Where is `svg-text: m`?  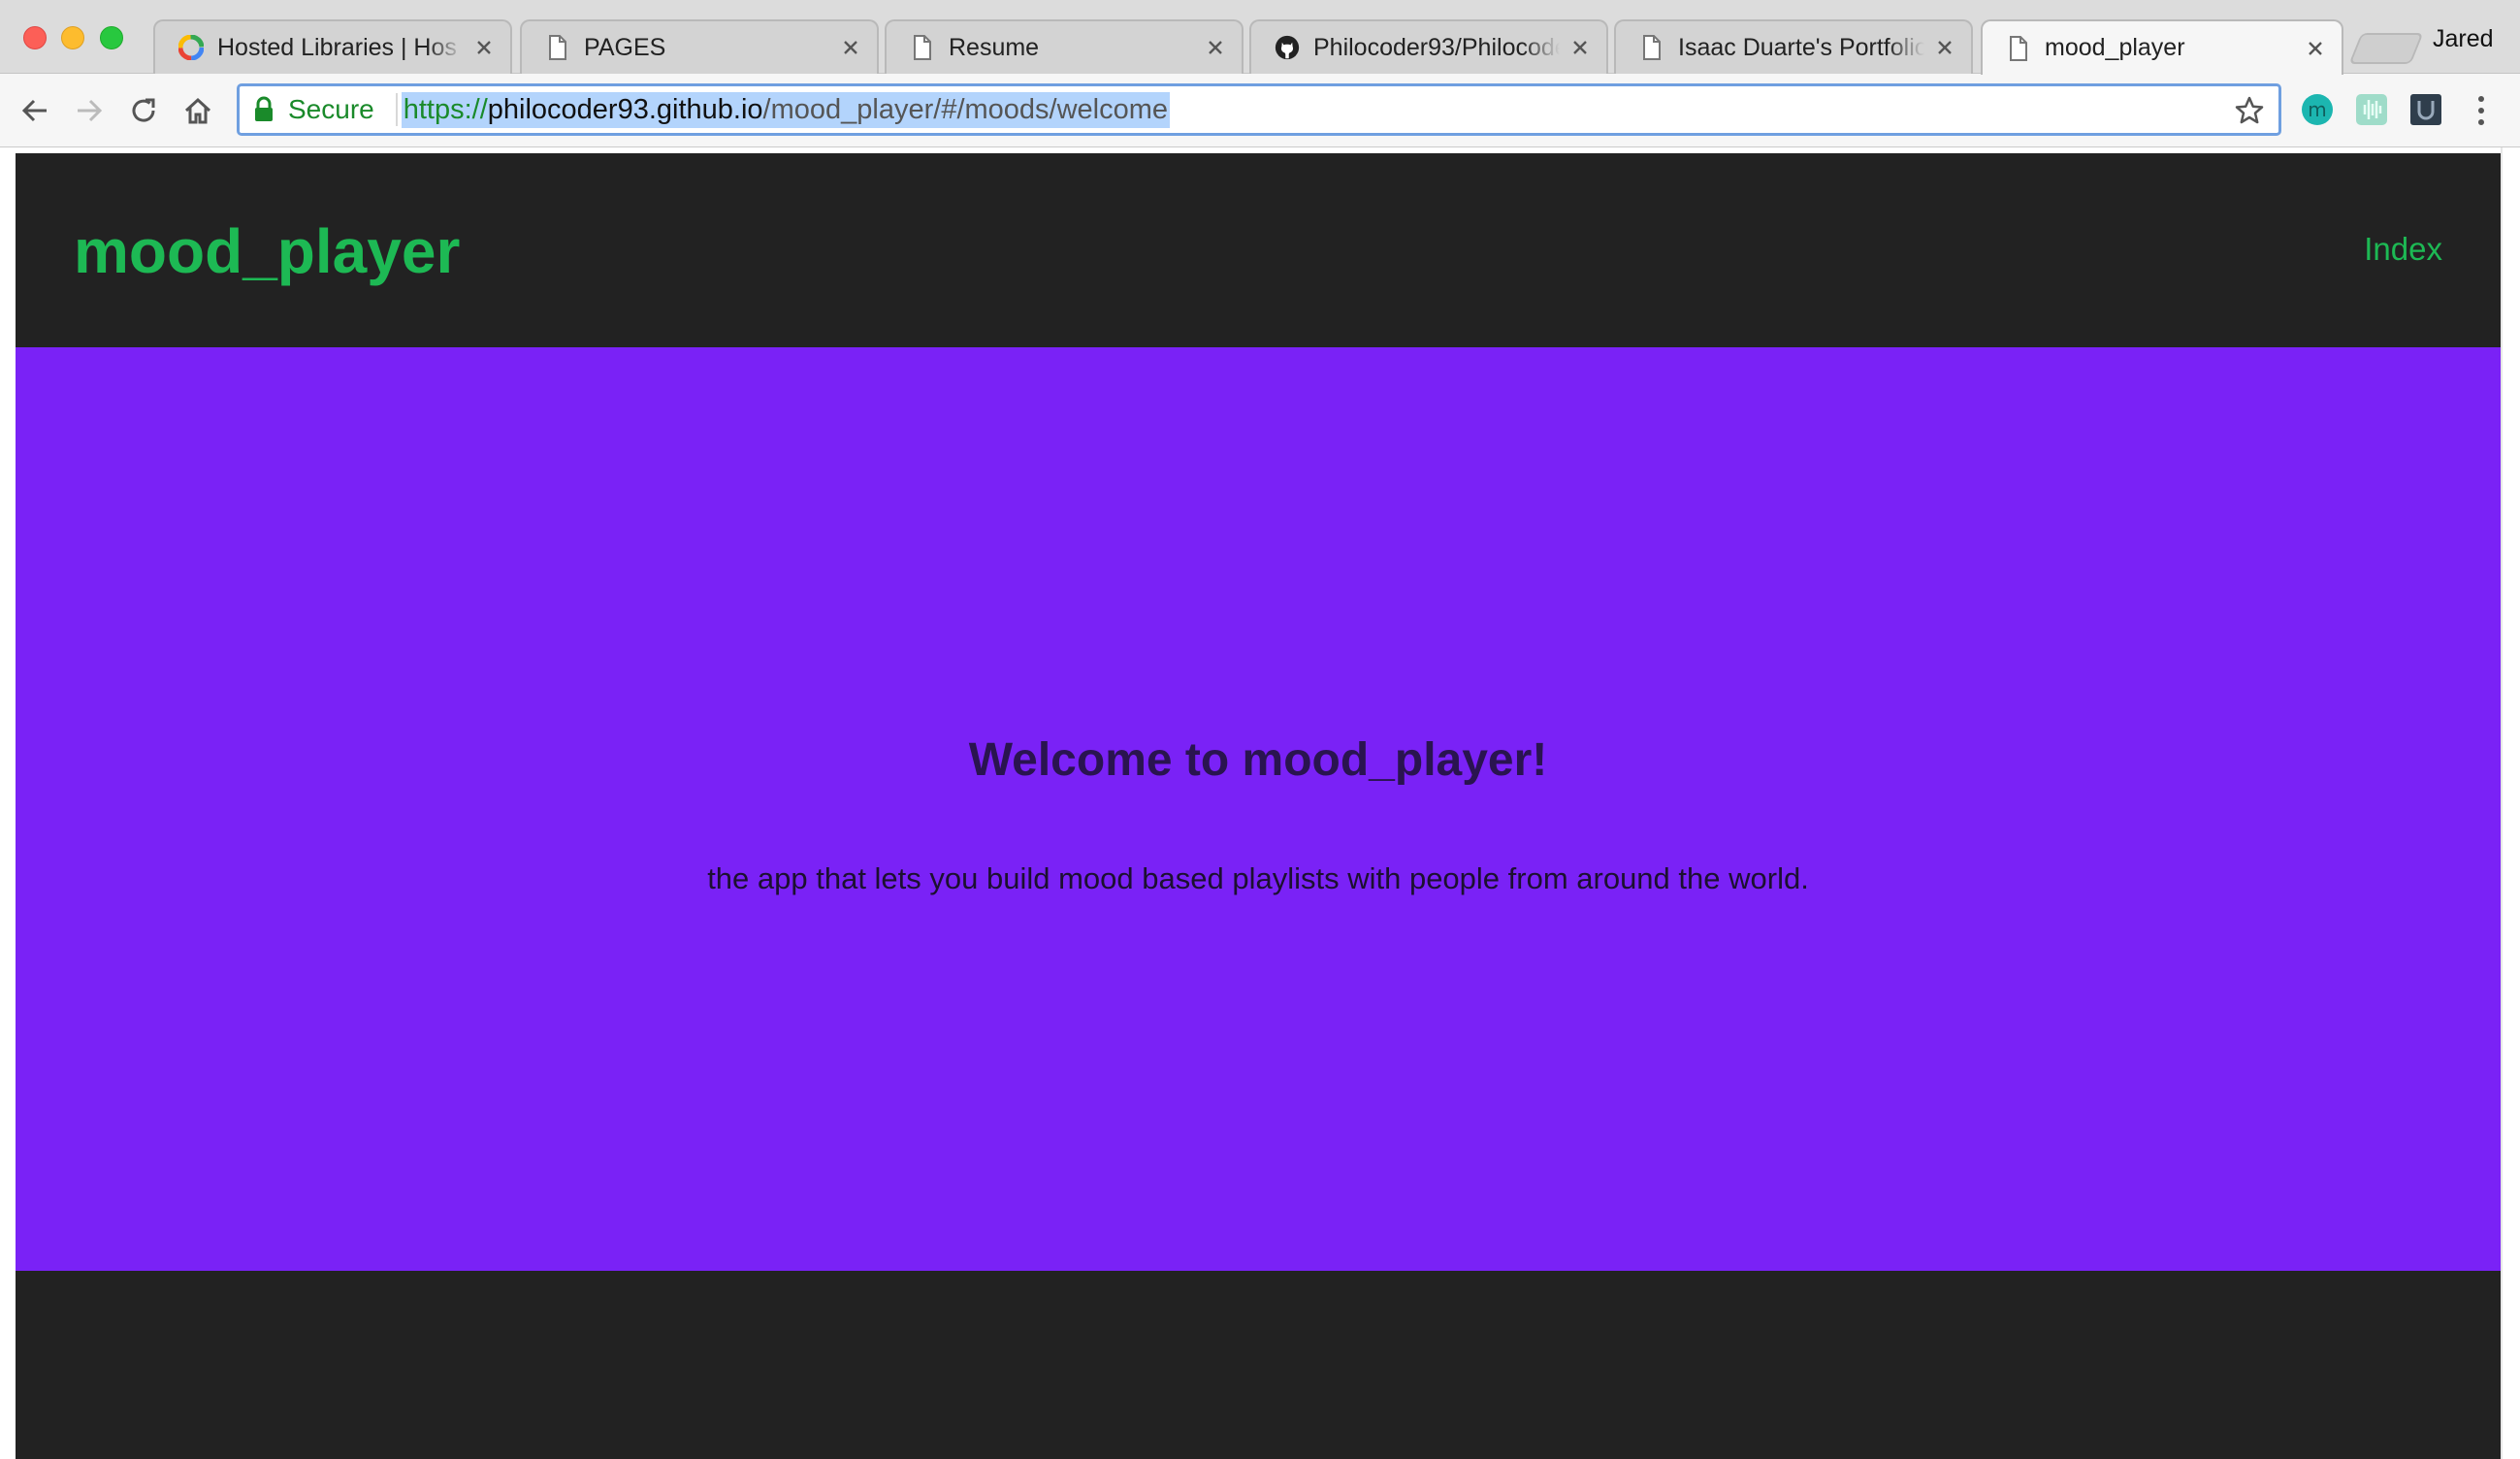
svg-text: m is located at coordinates (2317, 109).